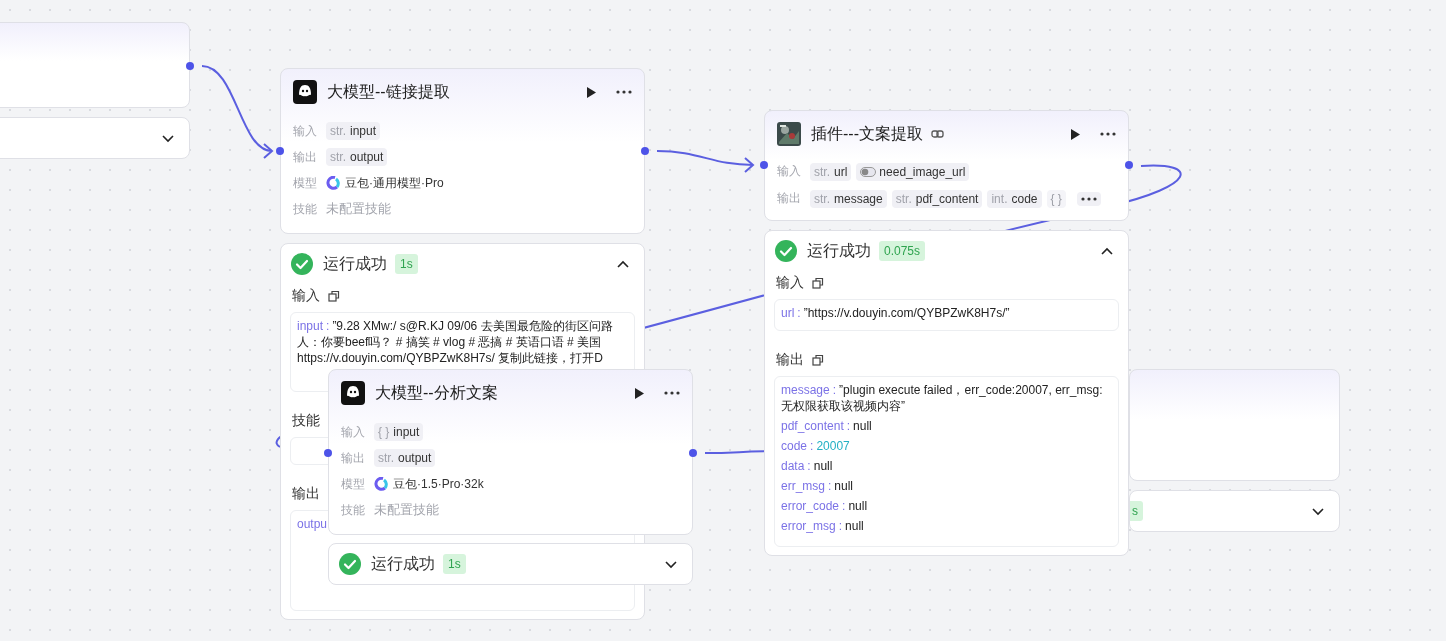 The width and height of the screenshot is (1446, 641). I want to click on result-entry: err_msg : null, so click(818, 486).